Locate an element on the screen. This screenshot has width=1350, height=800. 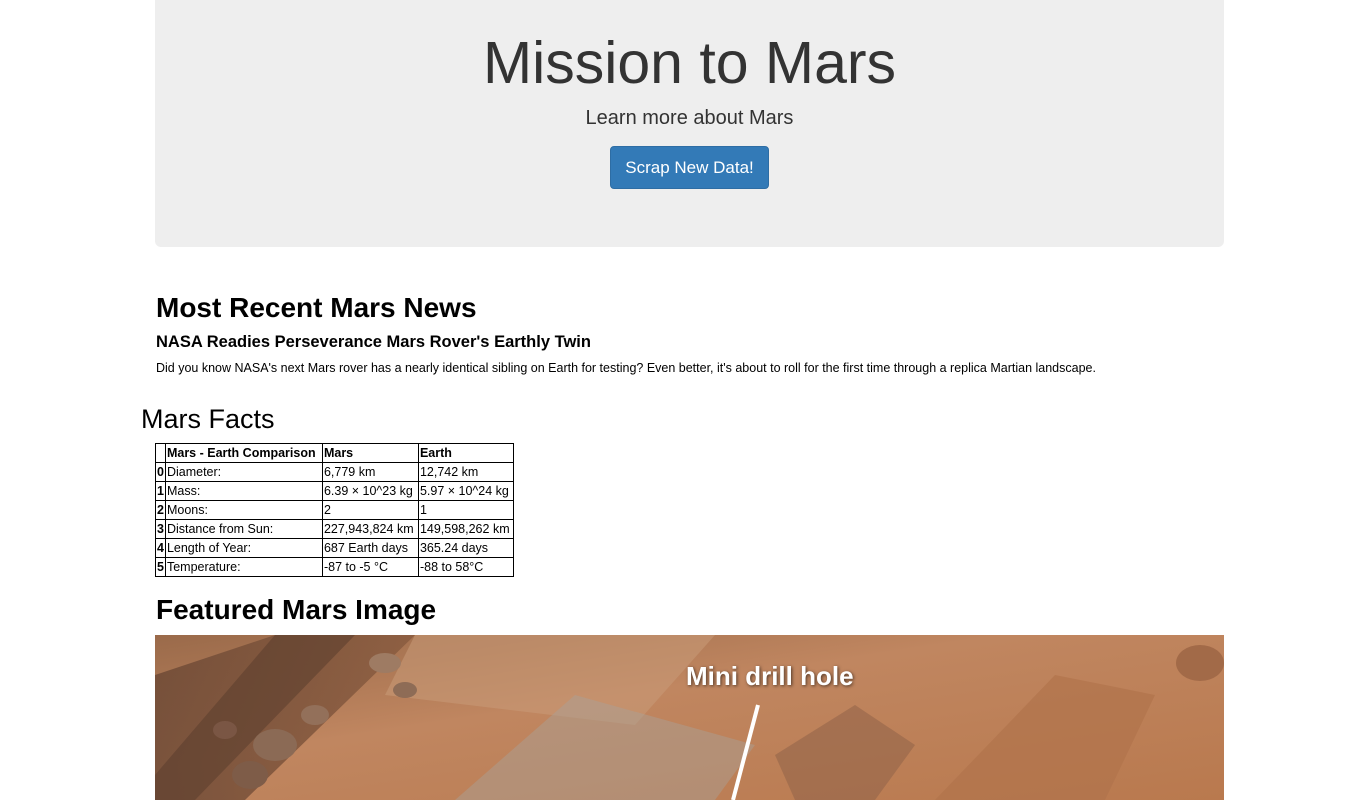
table-cell: -88 to 58°C is located at coordinates (465, 567).